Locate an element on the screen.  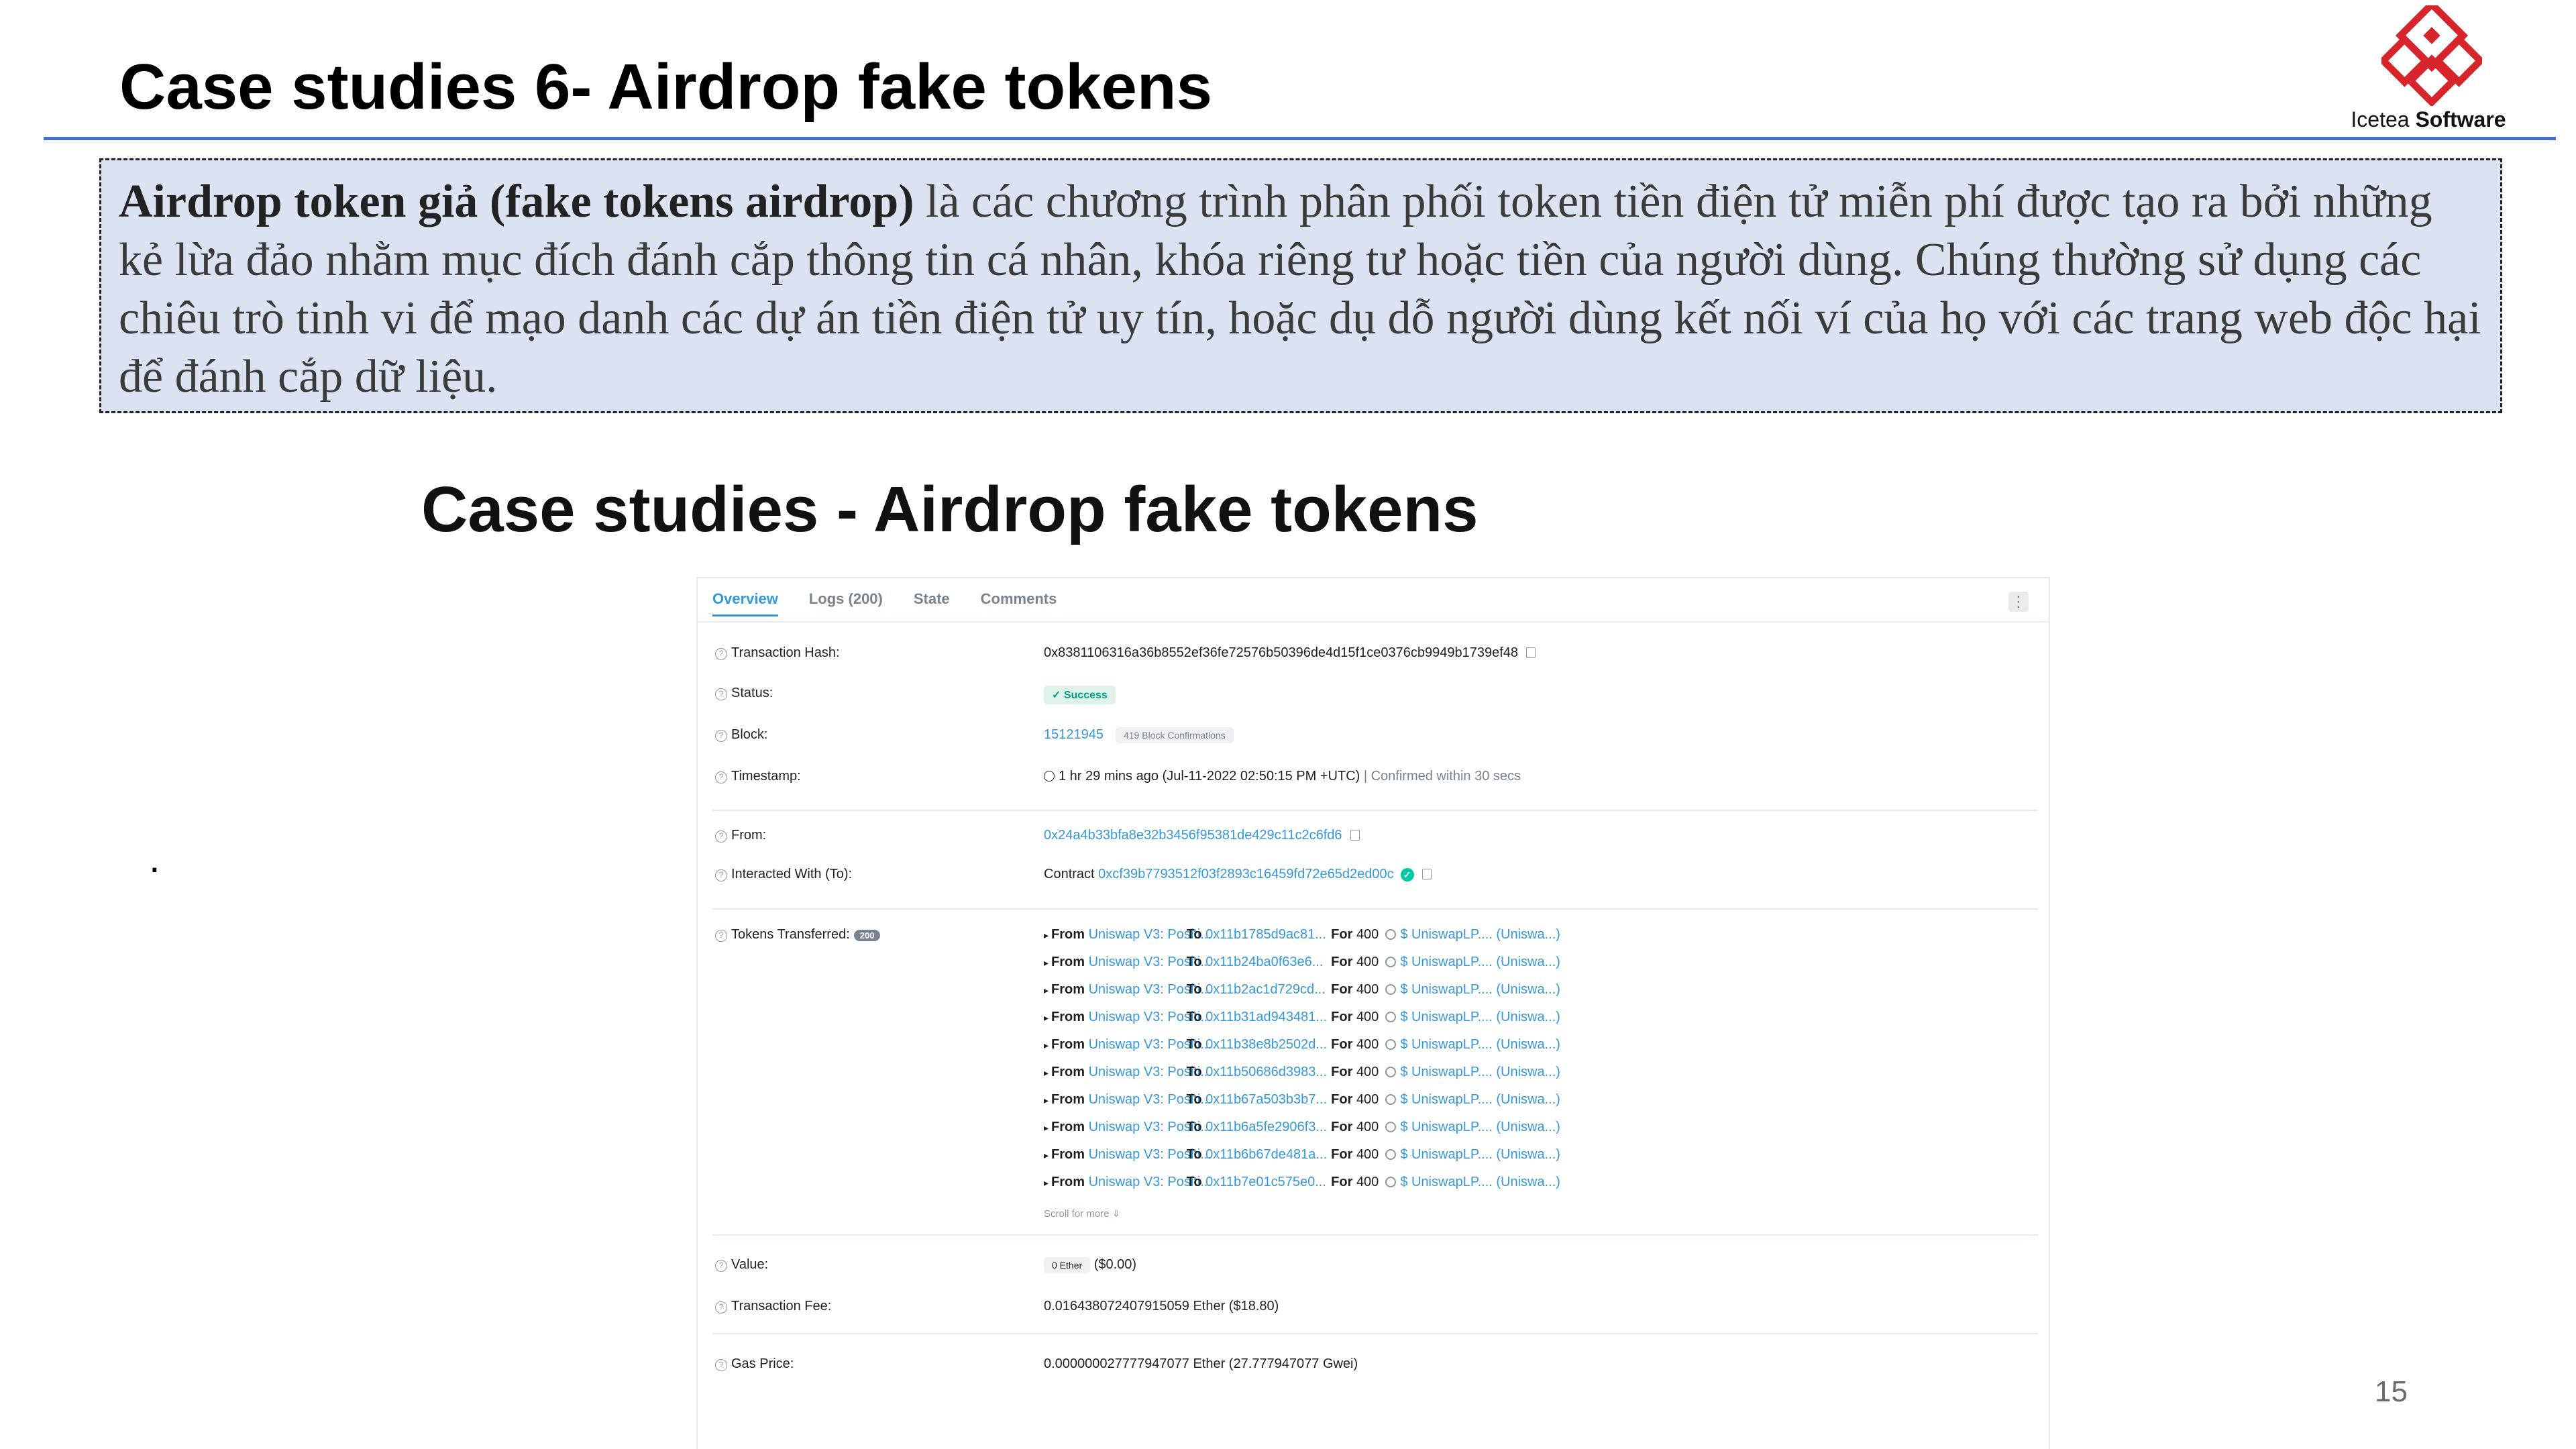
section-divider is located at coordinates (1375, 909).